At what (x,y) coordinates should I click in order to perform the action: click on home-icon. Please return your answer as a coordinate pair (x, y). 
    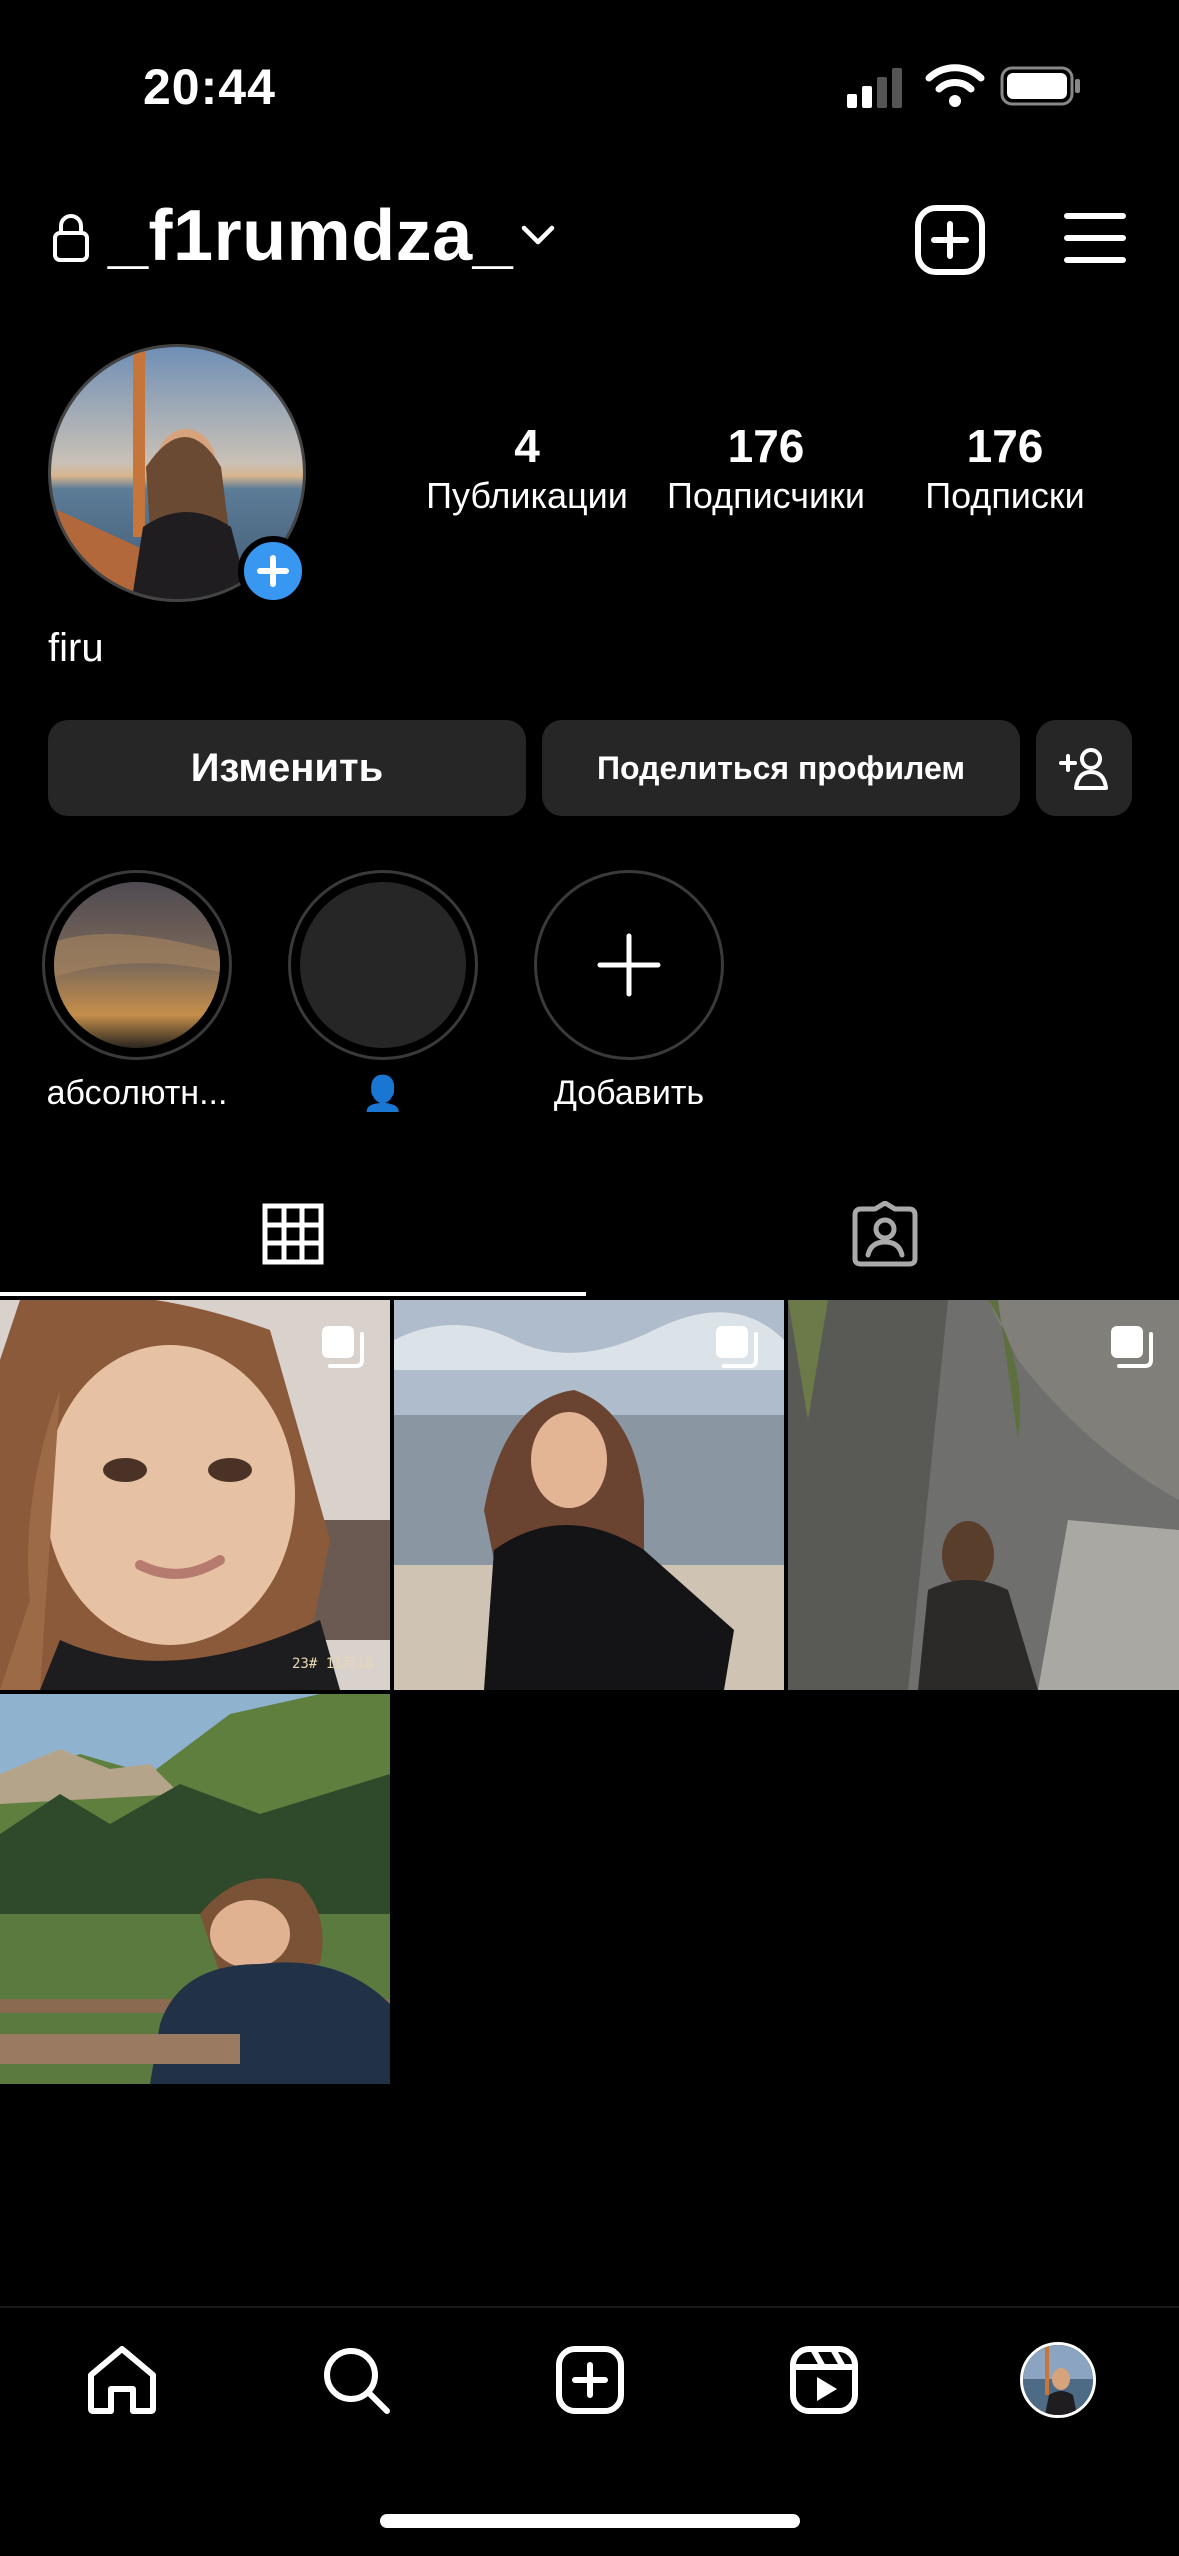
    Looking at the image, I should click on (122, 2380).